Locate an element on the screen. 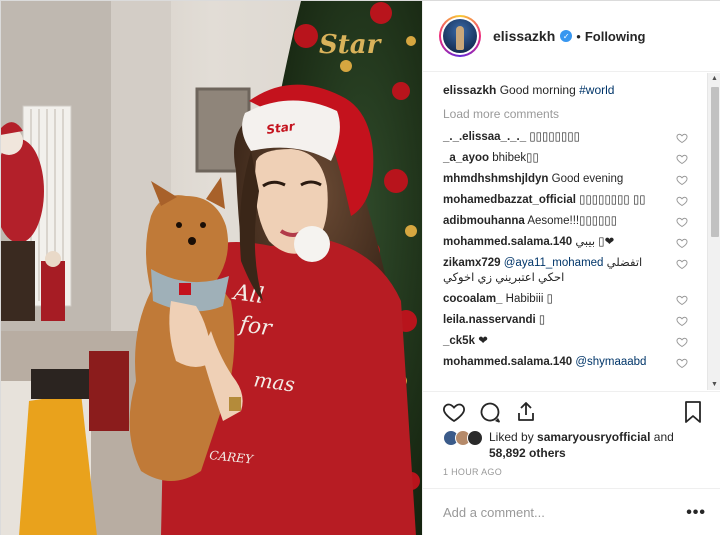 The image size is (720, 535). comment-text: ❤ is located at coordinates (483, 341).